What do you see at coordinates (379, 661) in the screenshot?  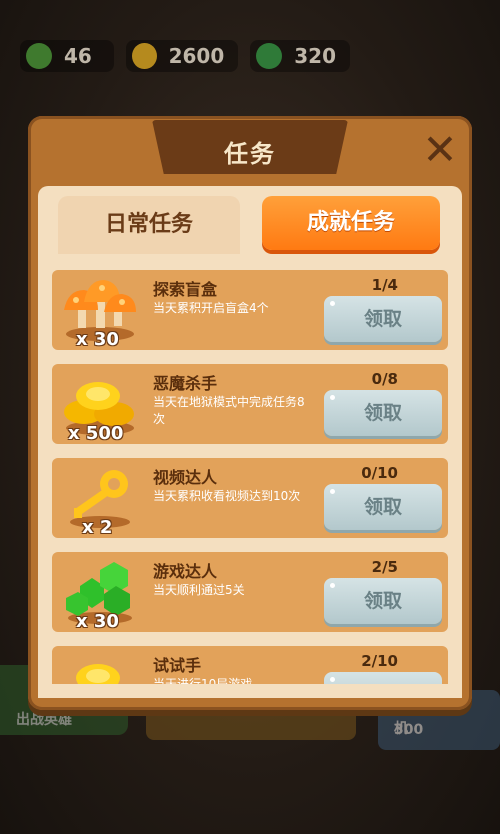 I see `task-progress: 2/10` at bounding box center [379, 661].